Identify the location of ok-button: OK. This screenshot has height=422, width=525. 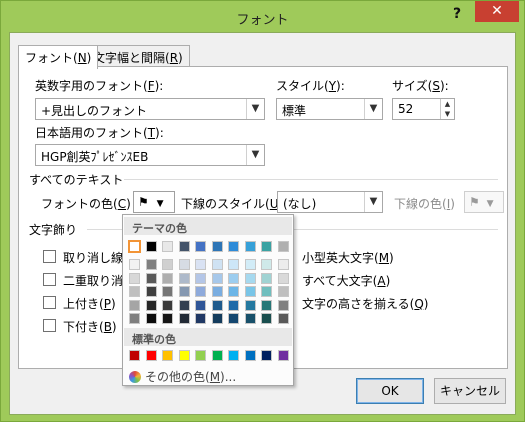
(390, 391).